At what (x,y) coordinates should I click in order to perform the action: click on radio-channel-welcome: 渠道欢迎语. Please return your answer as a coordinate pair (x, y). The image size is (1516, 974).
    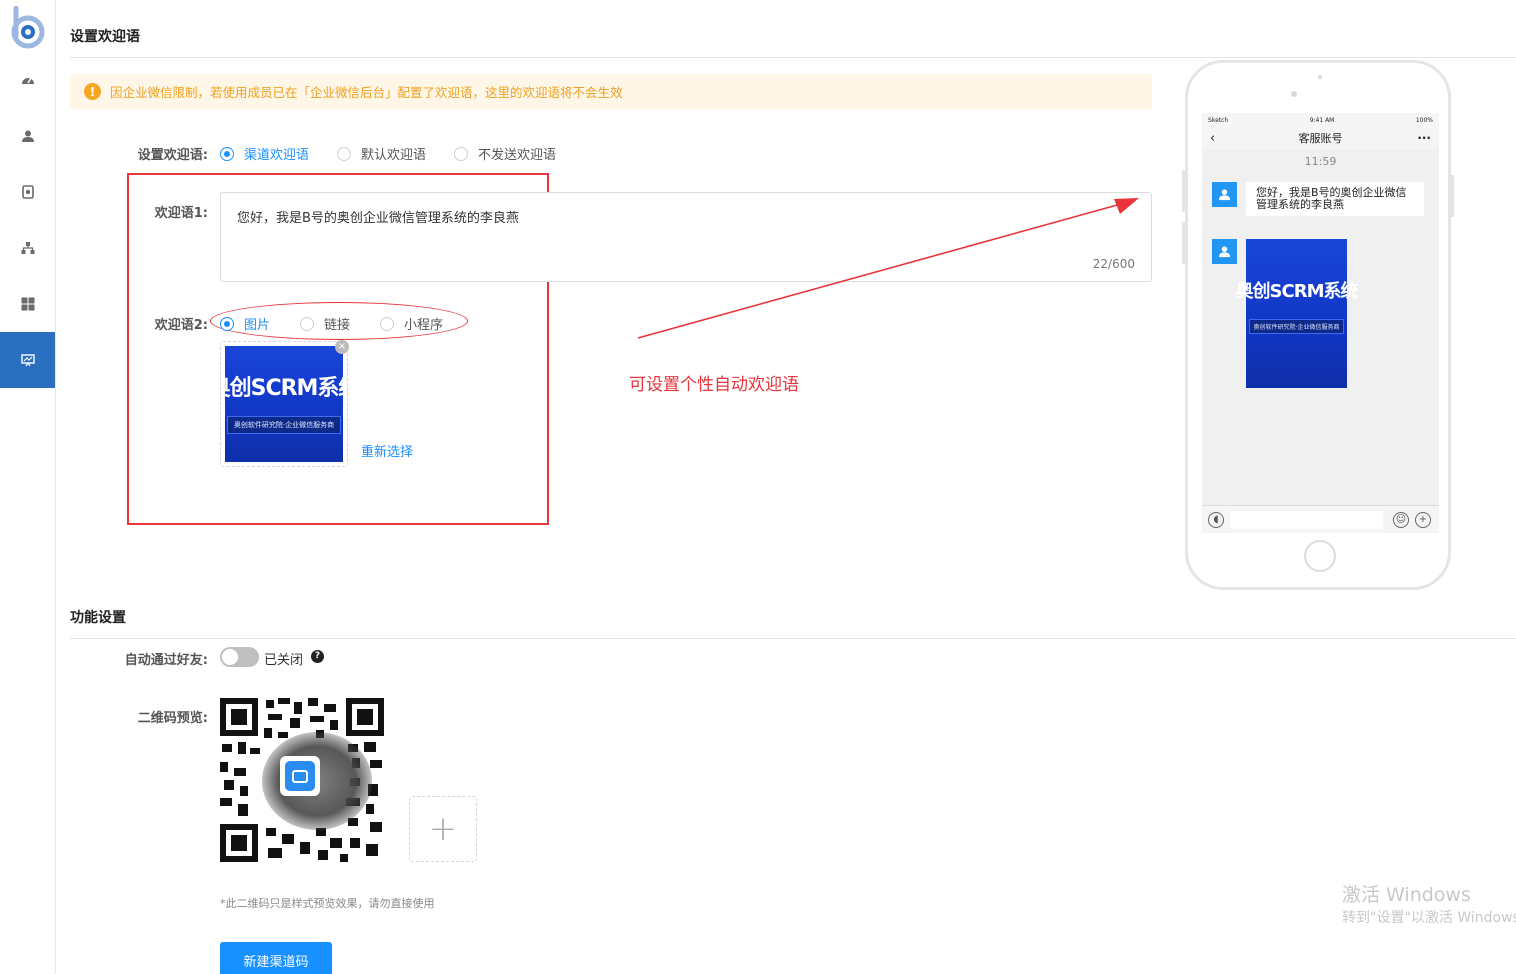
    Looking at the image, I should click on (264, 153).